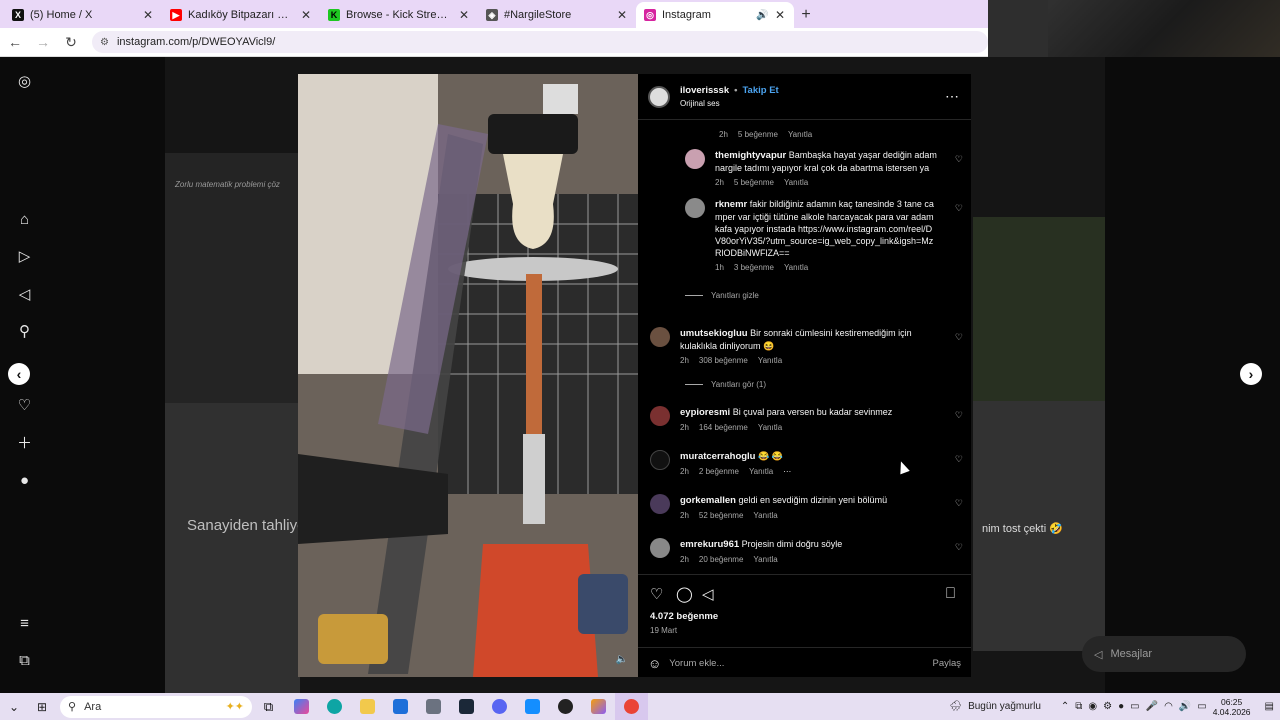 Image resolution: width=1280 pixels, height=720 pixels. What do you see at coordinates (704, 90) in the screenshot?
I see `author-username: iloverisssk` at bounding box center [704, 90].